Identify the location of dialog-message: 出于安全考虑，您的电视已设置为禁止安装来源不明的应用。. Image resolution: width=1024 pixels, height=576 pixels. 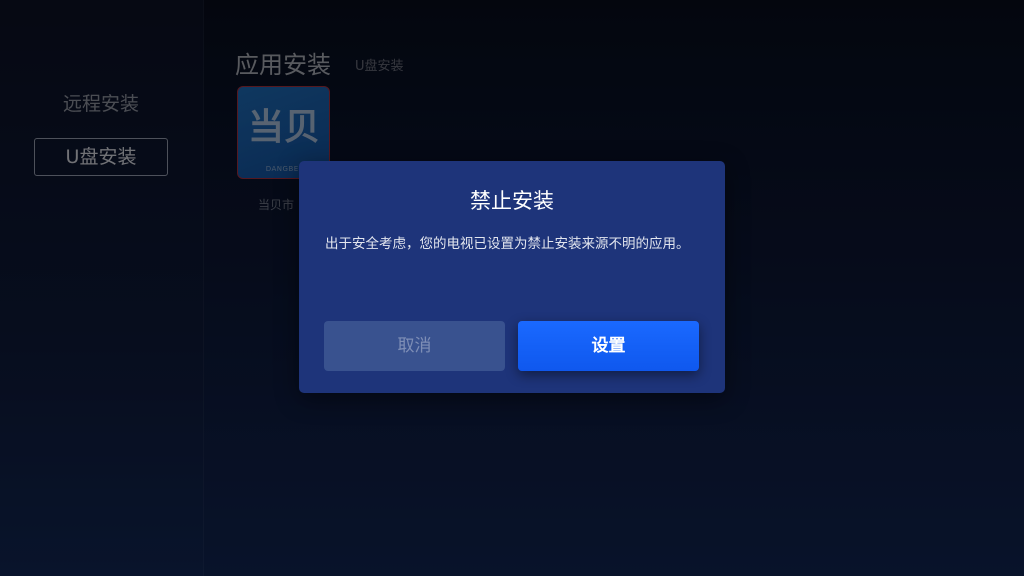
(507, 244).